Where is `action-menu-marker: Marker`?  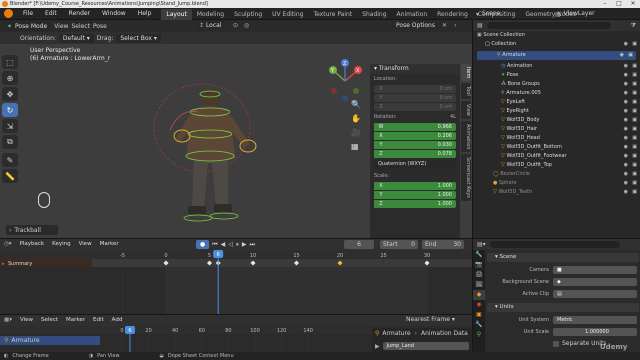
action-menu-marker: Marker is located at coordinates (75, 320).